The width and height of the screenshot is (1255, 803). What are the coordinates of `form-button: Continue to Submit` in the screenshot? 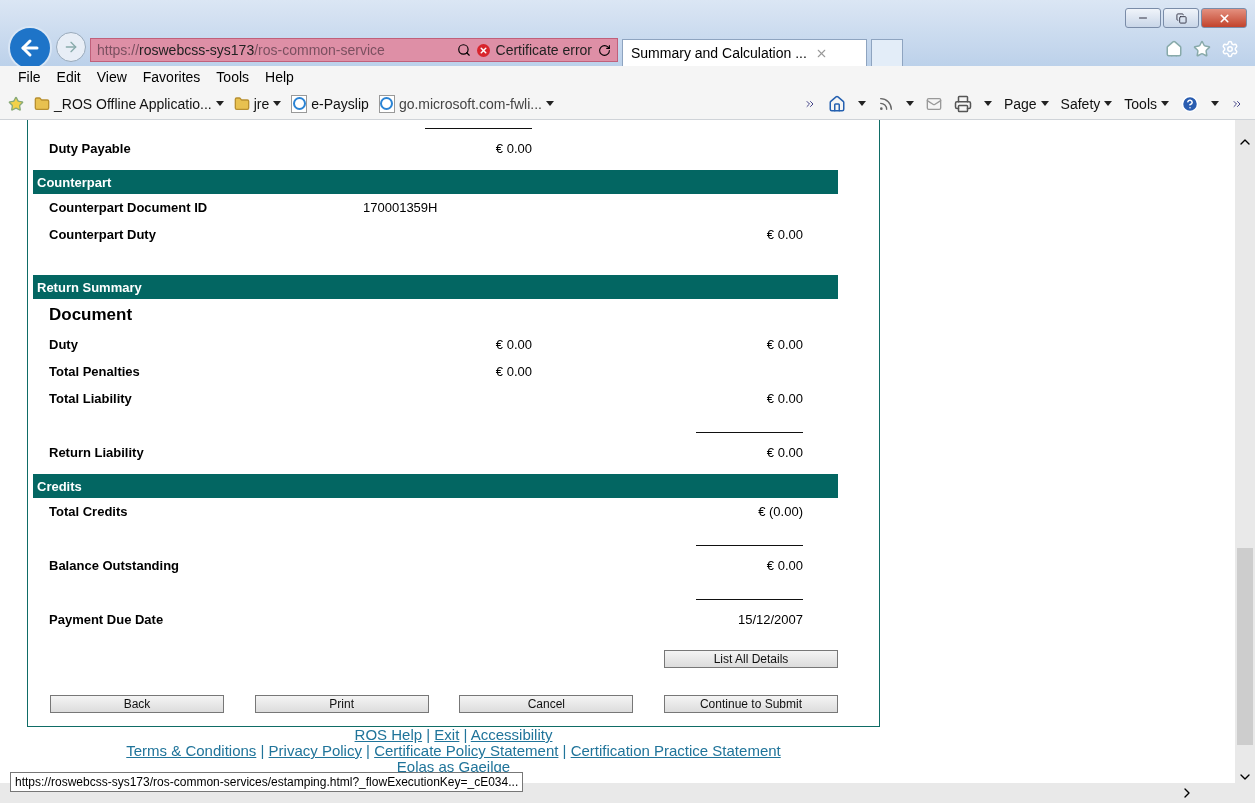 It's located at (750, 704).